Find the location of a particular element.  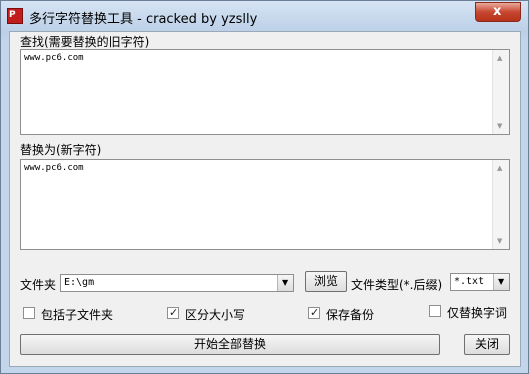

folder-combobox: E:\gm ▼ is located at coordinates (177, 283).